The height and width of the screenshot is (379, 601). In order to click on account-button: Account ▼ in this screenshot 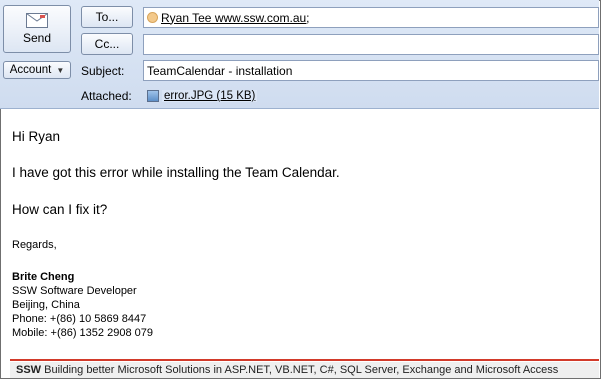, I will do `click(37, 70)`.